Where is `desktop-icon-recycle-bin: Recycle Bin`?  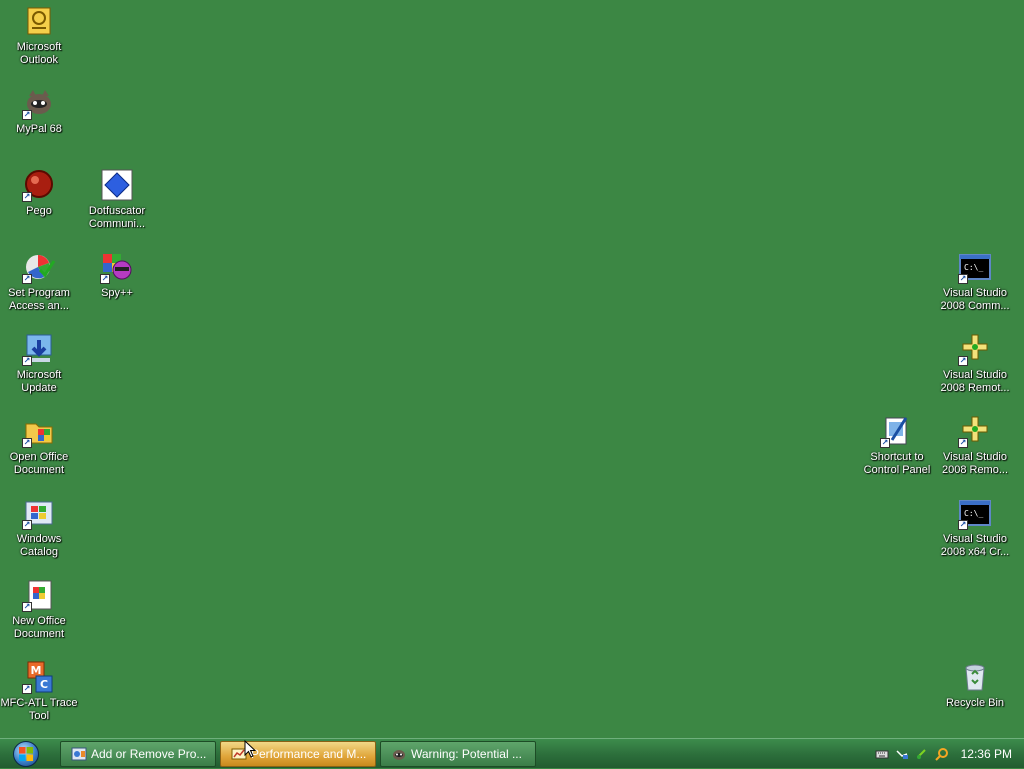 desktop-icon-recycle-bin: Recycle Bin is located at coordinates (975, 685).